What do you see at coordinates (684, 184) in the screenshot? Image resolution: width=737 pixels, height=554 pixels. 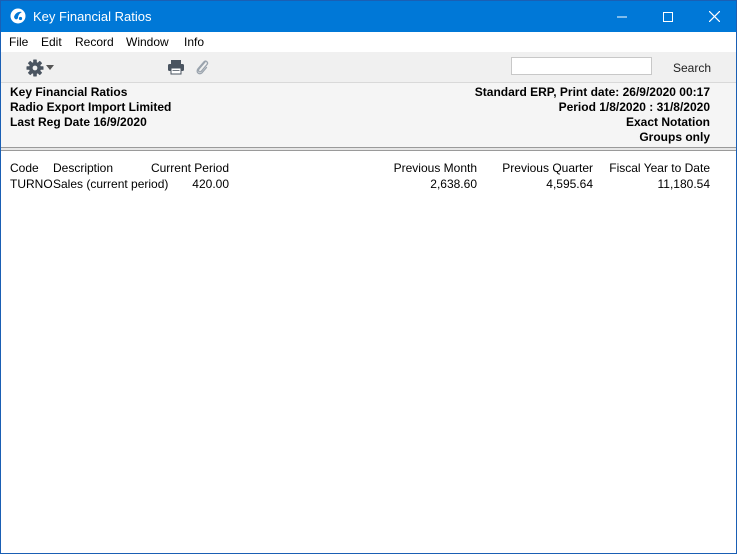 I see `cell-fiscal-ytd: 11,180.54` at bounding box center [684, 184].